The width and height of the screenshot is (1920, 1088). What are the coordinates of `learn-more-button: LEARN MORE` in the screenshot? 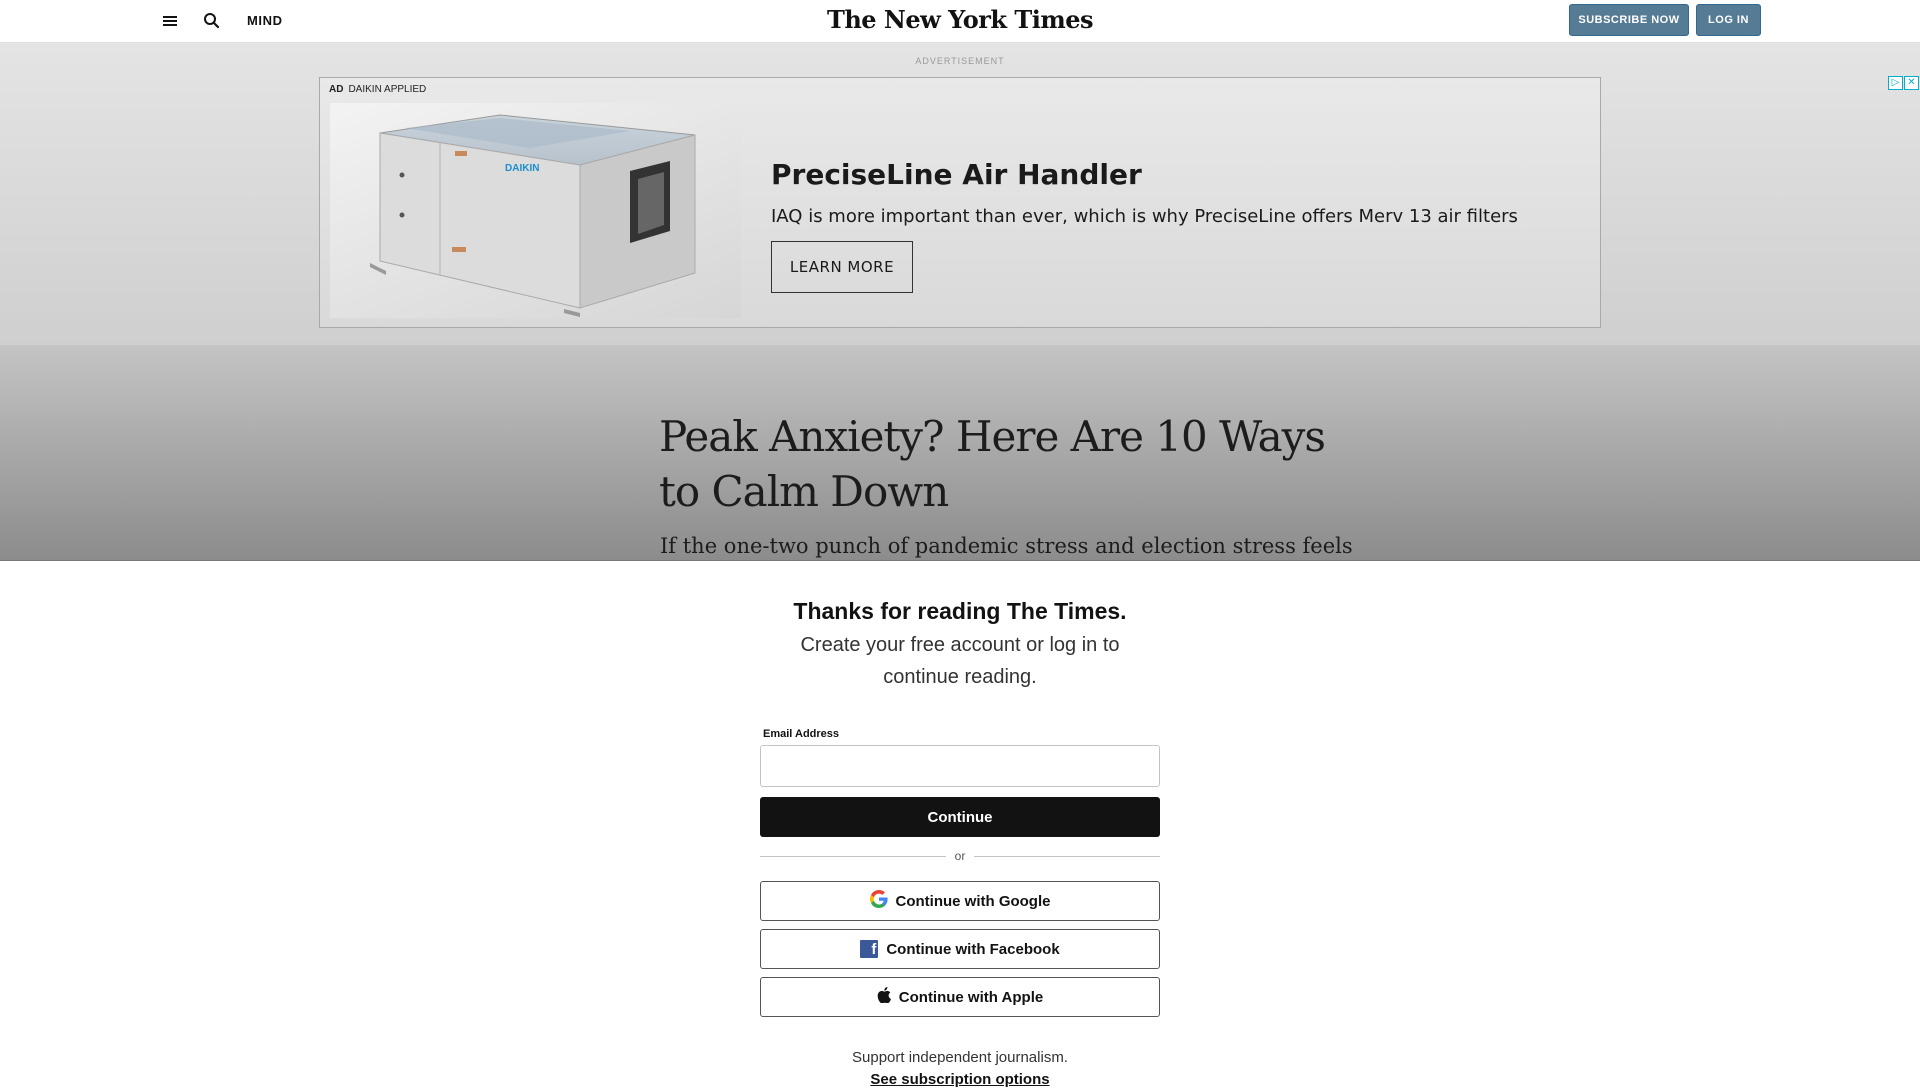 It's located at (842, 267).